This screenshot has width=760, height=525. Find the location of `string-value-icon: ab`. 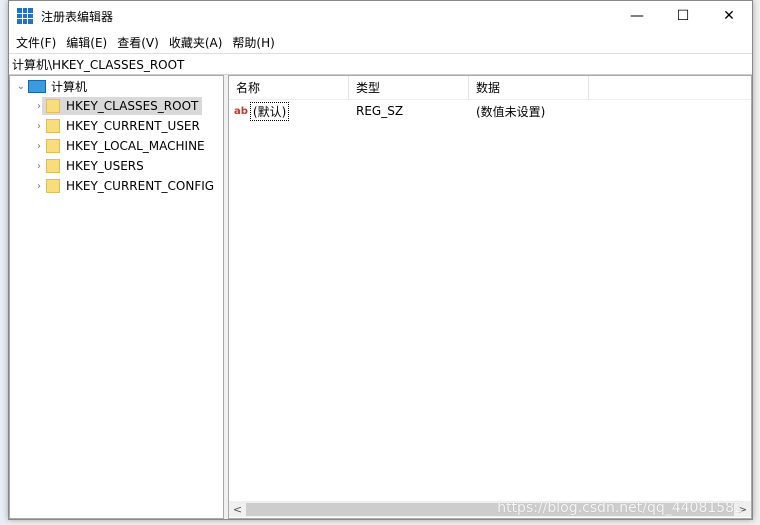

string-value-icon: ab is located at coordinates (241, 111).